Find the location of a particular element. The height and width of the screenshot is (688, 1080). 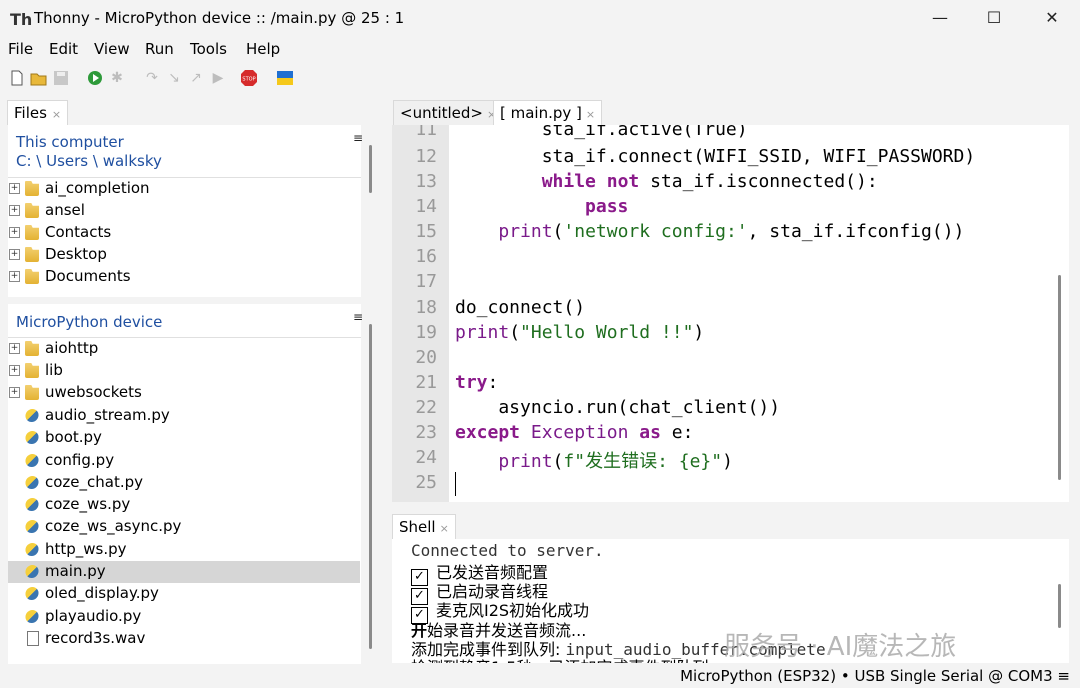

keyword: not is located at coordinates (623, 181).